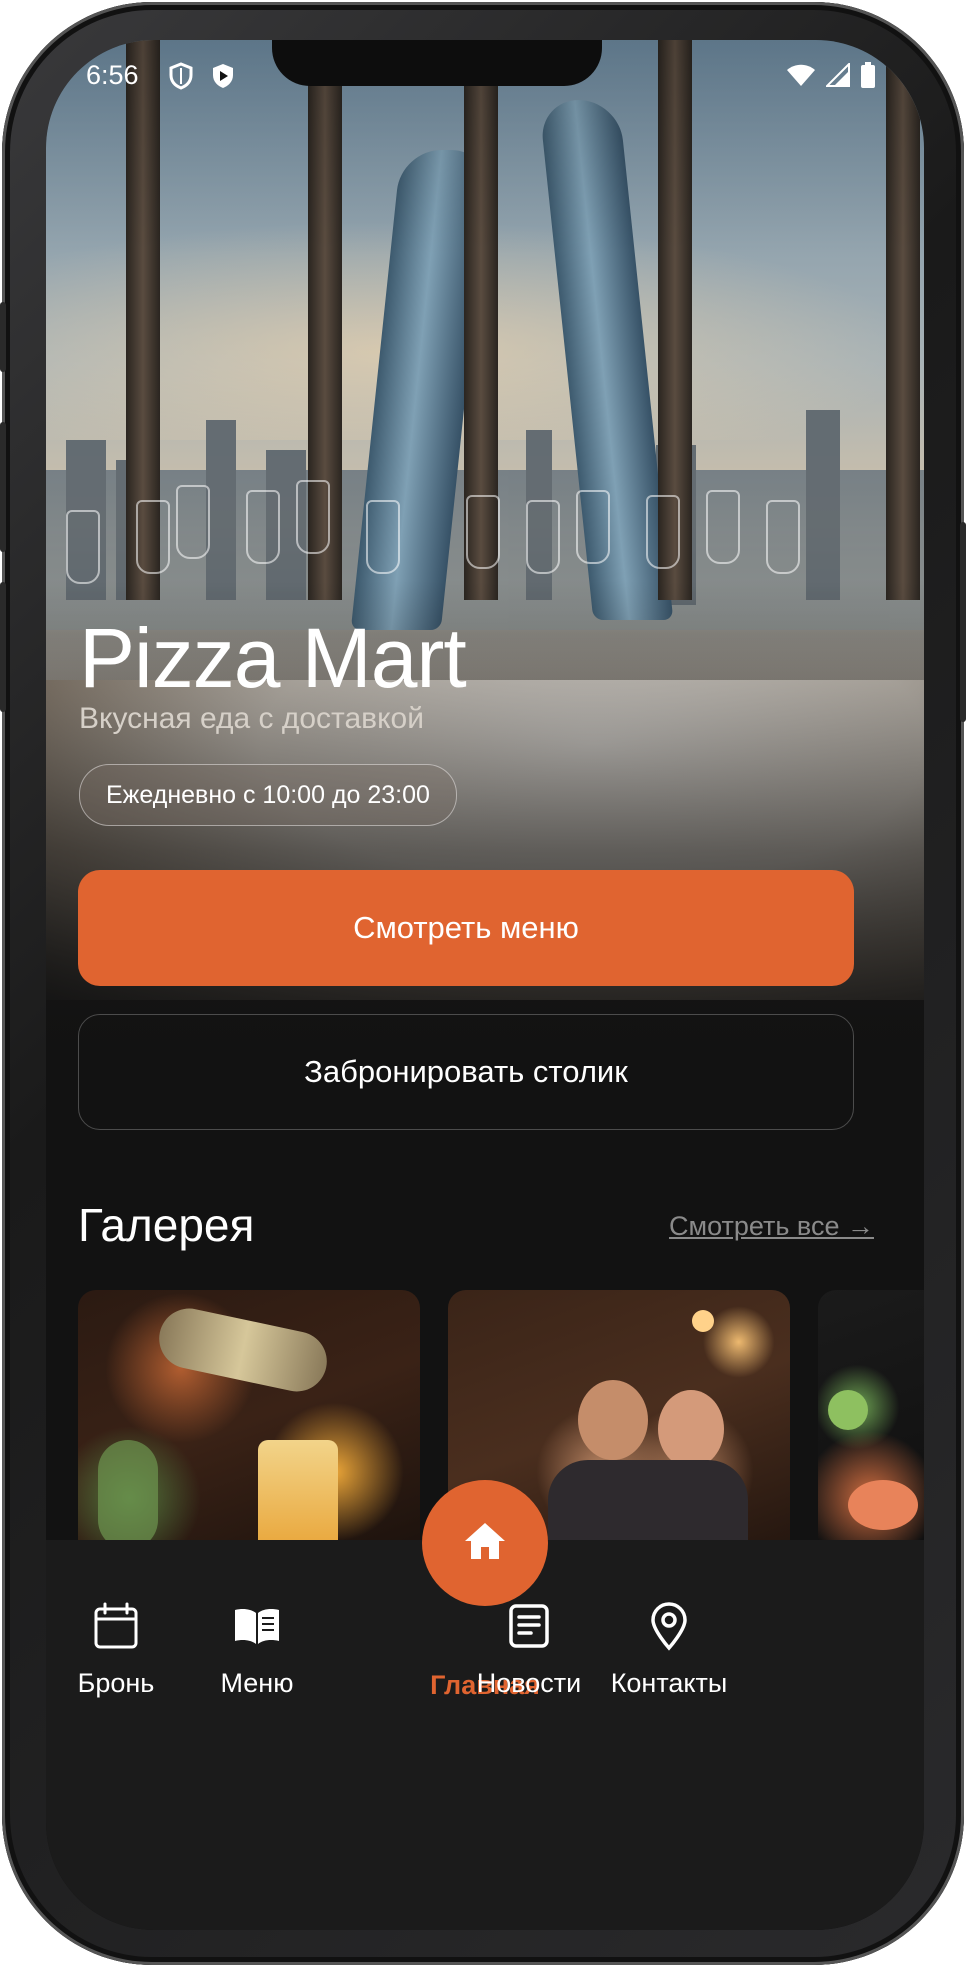  Describe the element at coordinates (257, 1626) in the screenshot. I see `book-icon` at that location.